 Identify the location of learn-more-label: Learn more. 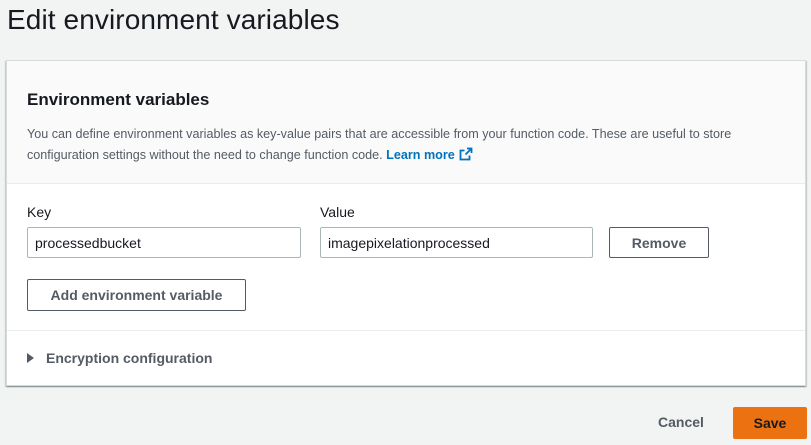
(420, 155).